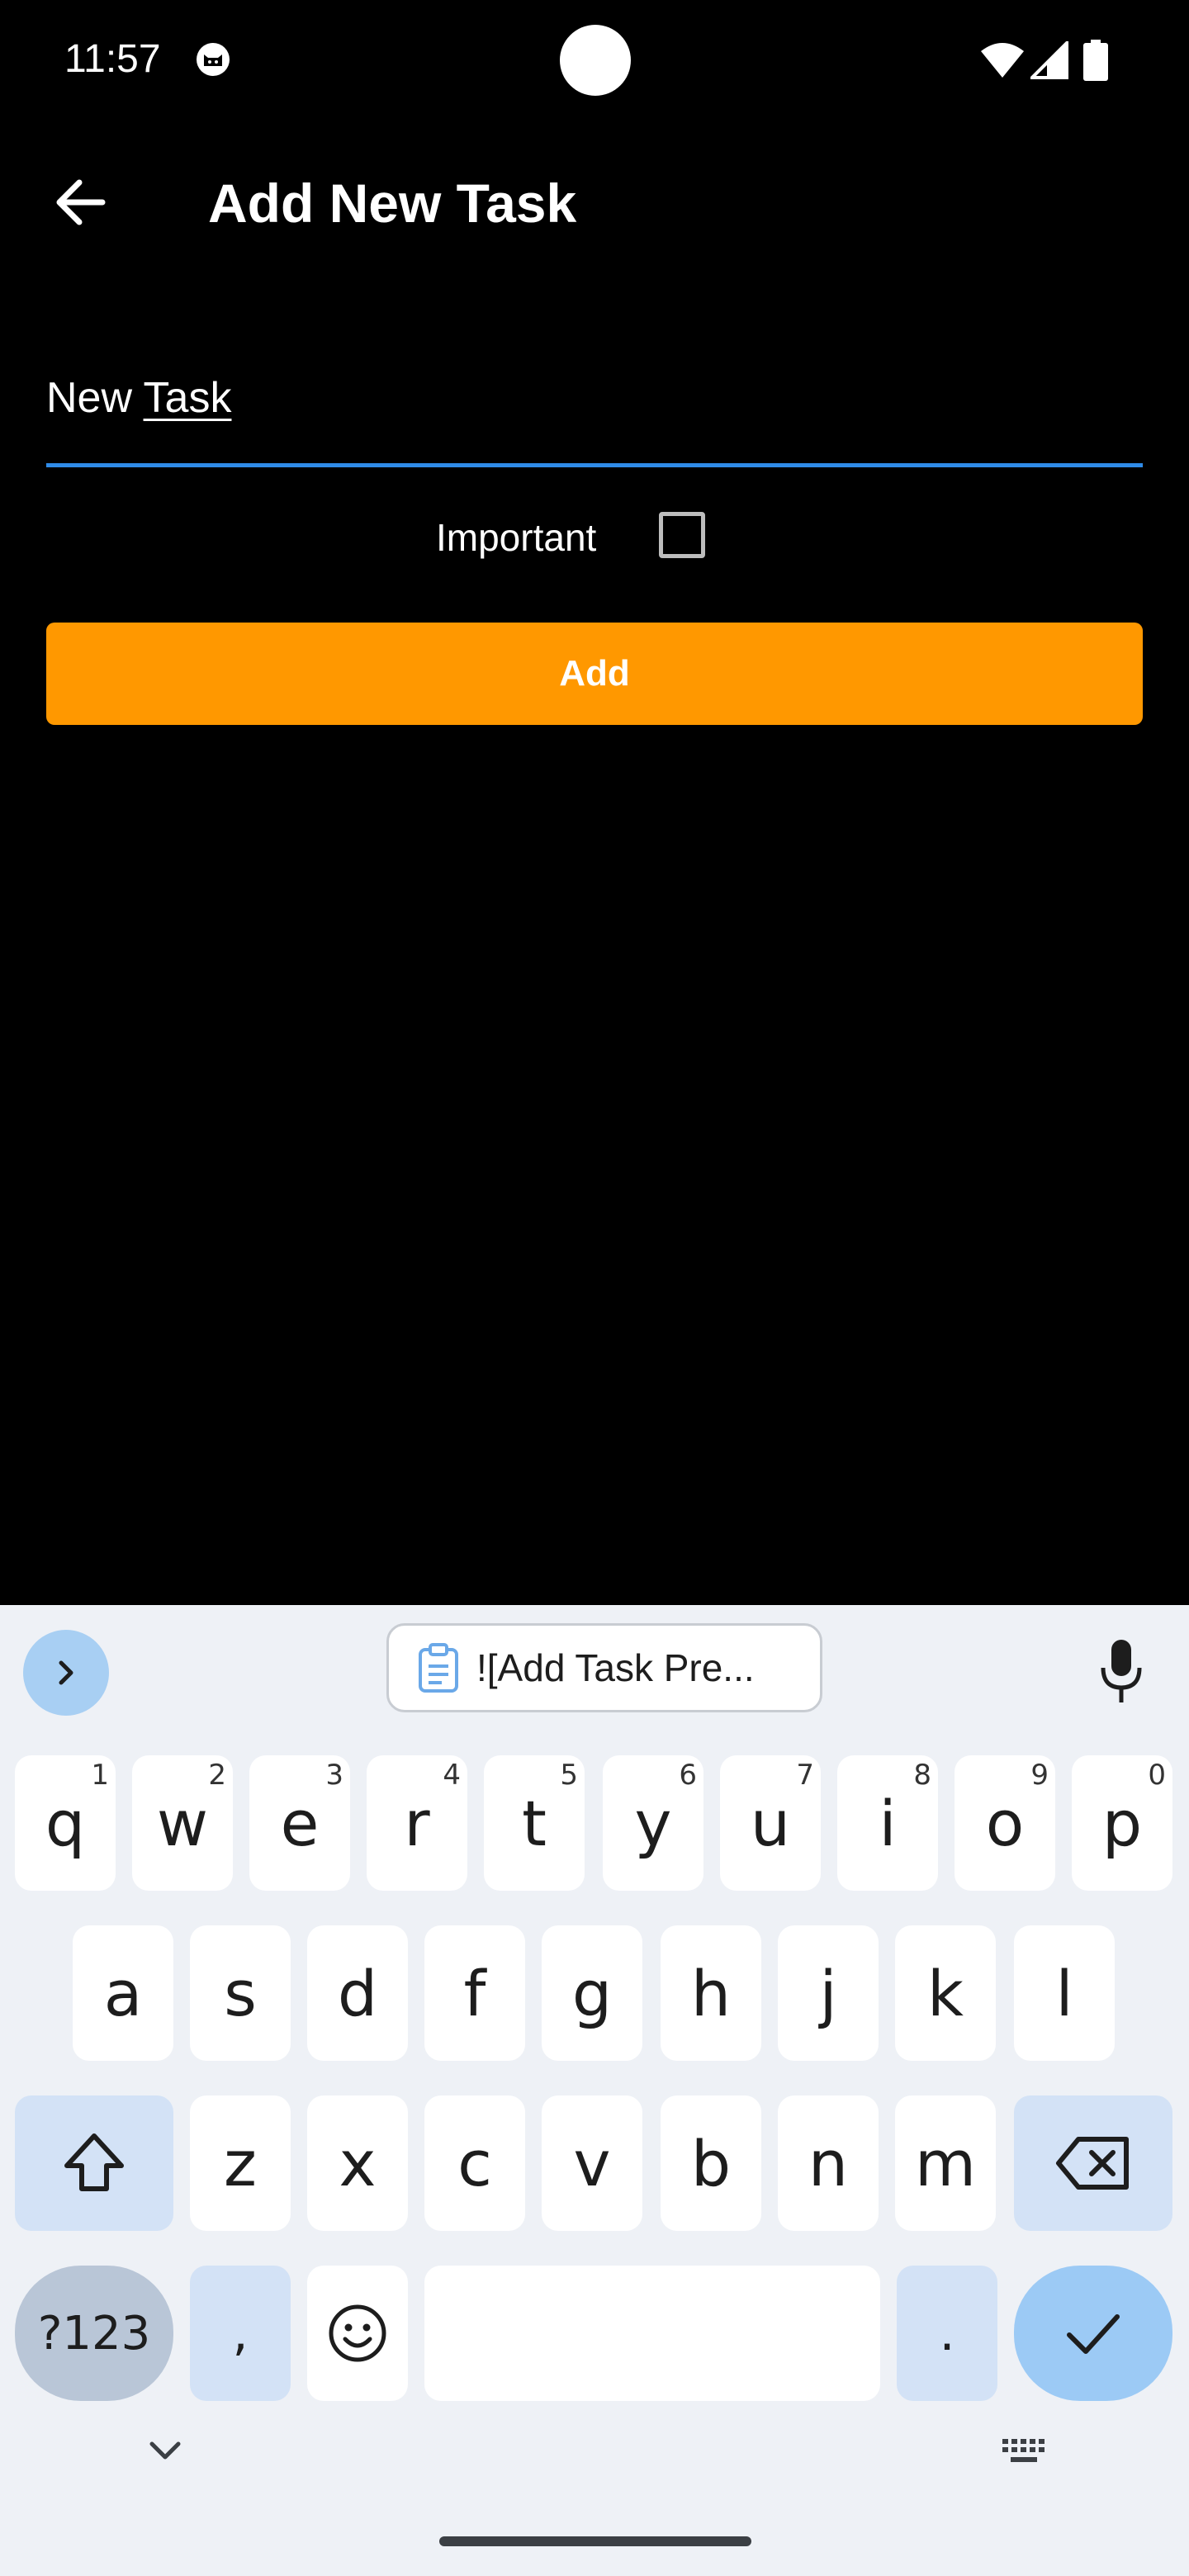 This screenshot has height=2576, width=1189. What do you see at coordinates (95, 398) in the screenshot?
I see `task-value-word-1: New` at bounding box center [95, 398].